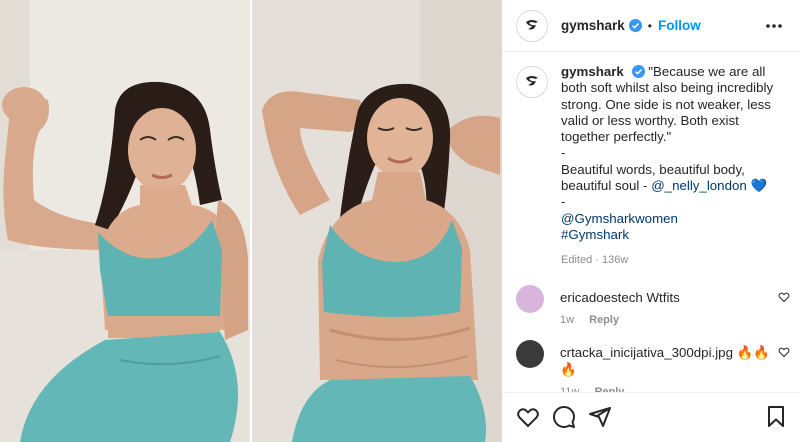  What do you see at coordinates (665, 309) in the screenshot?
I see `comment-body: ericadoestech Wtfits 1w Reply` at bounding box center [665, 309].